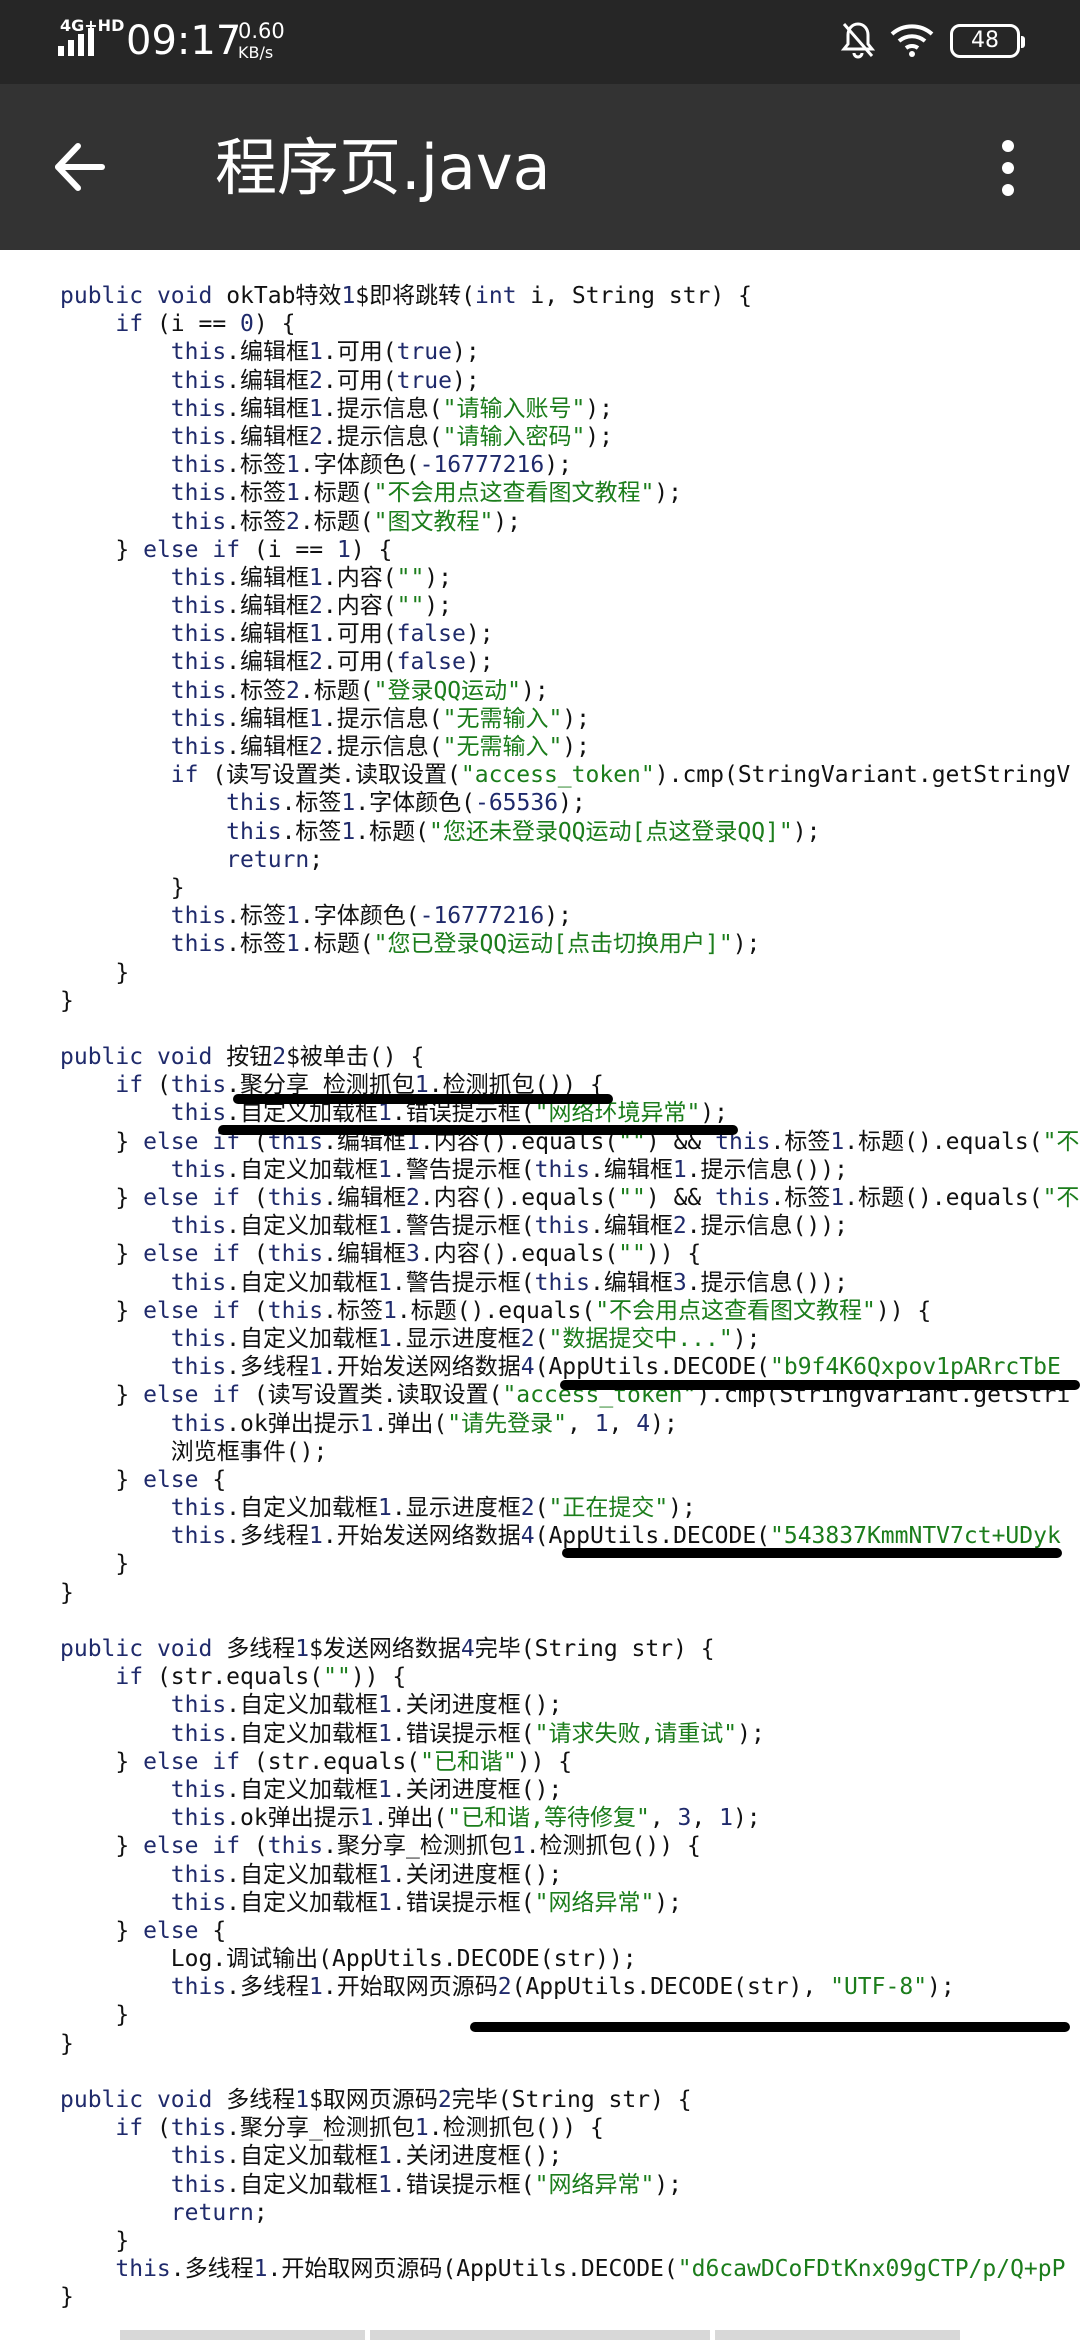 The width and height of the screenshot is (1080, 2340). What do you see at coordinates (912, 40) in the screenshot?
I see `wifi-icon` at bounding box center [912, 40].